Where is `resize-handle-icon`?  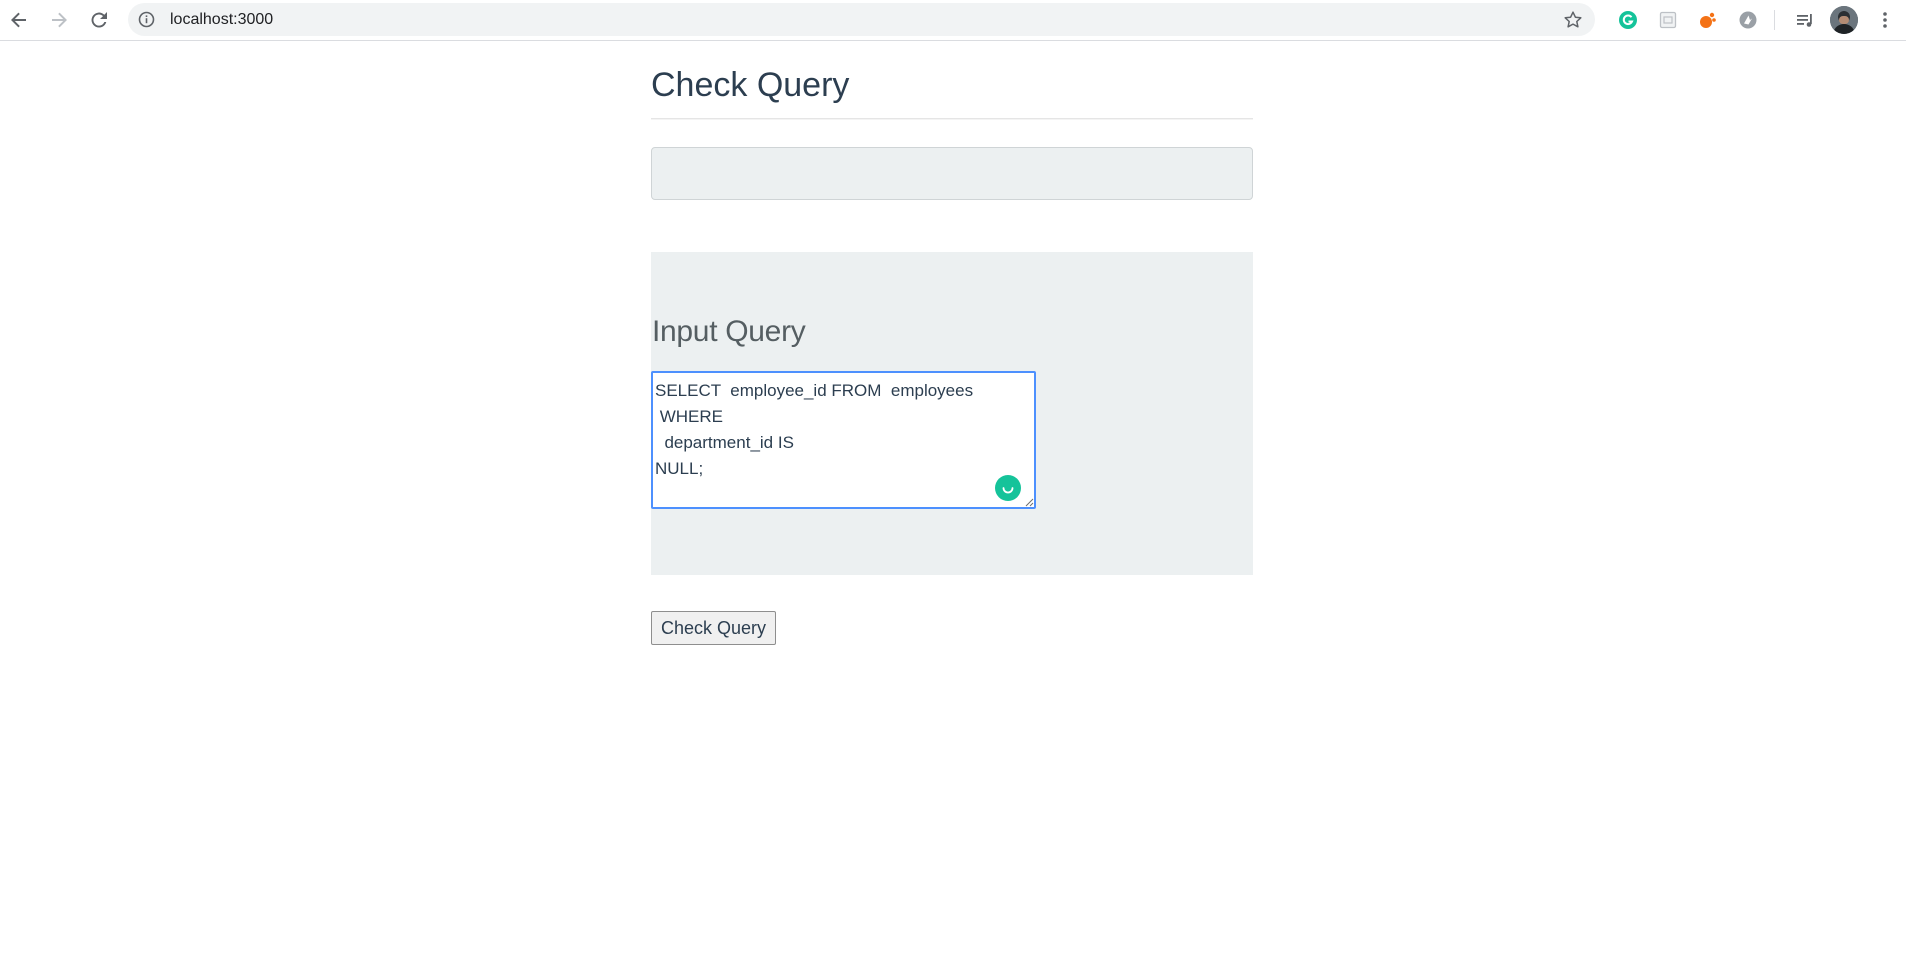 resize-handle-icon is located at coordinates (1029, 502).